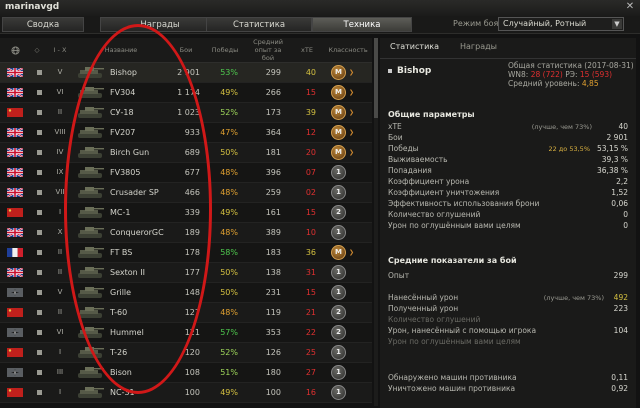 The height and width of the screenshot is (408, 640). Describe the element at coordinates (123, 92) in the screenshot. I see `row-name: FV304` at that location.